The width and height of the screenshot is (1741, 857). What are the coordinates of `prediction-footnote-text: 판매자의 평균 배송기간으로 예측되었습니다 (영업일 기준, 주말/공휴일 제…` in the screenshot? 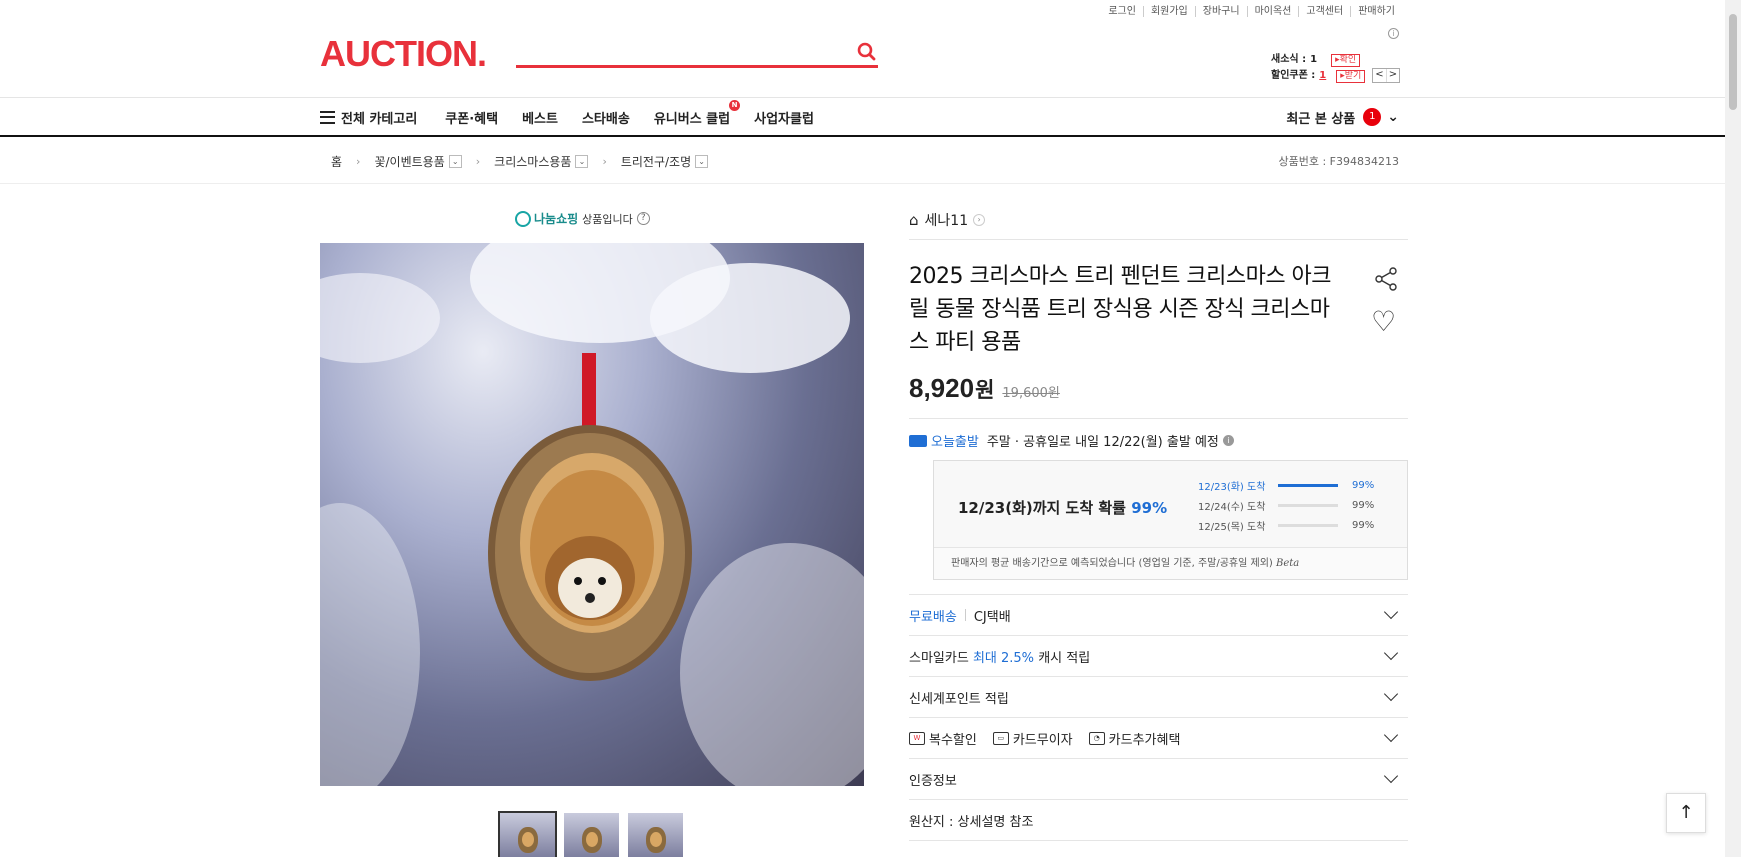 It's located at (1112, 563).